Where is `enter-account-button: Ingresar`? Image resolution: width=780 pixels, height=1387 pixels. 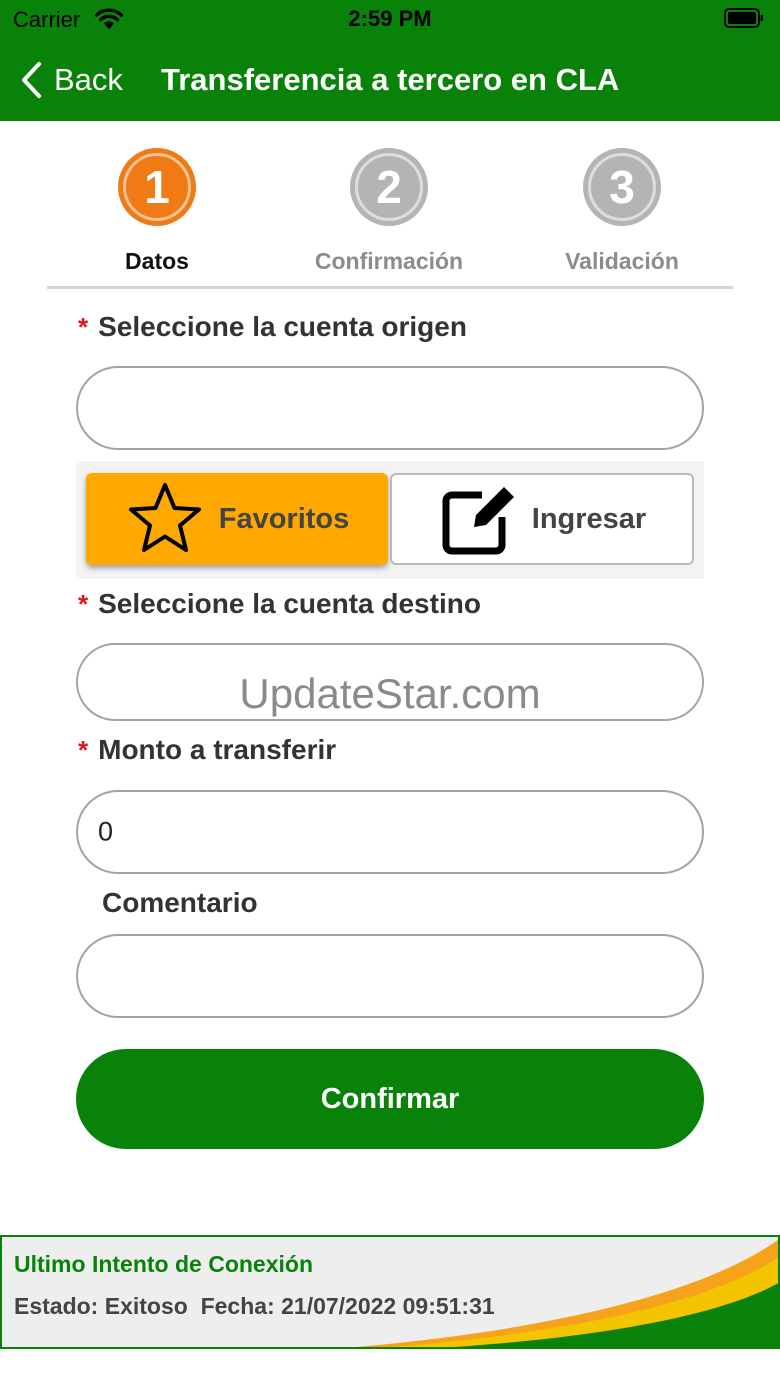
enter-account-button: Ingresar is located at coordinates (542, 519).